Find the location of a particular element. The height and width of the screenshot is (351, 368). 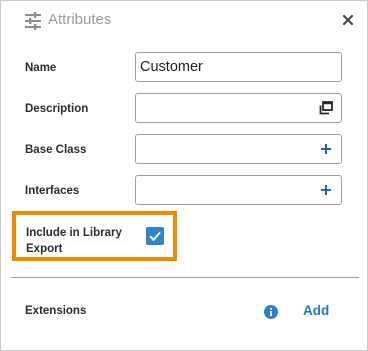

divider is located at coordinates (185, 277).